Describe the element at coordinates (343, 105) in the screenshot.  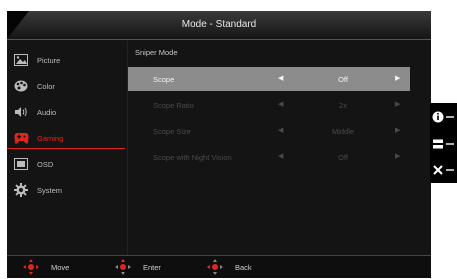
I see `setting-value: 2x` at that location.